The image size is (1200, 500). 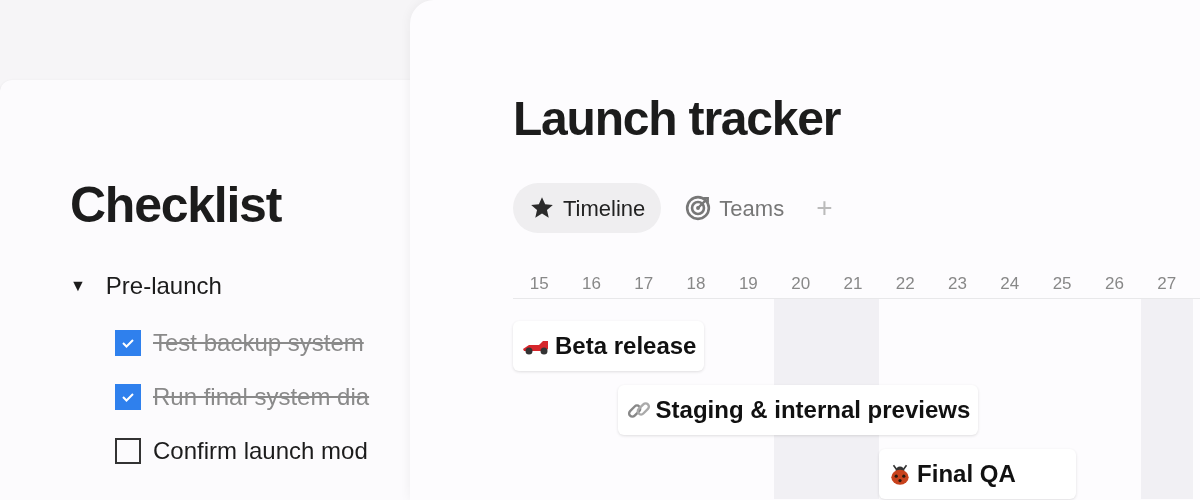 I want to click on day-label: 27, so click(x=1167, y=284).